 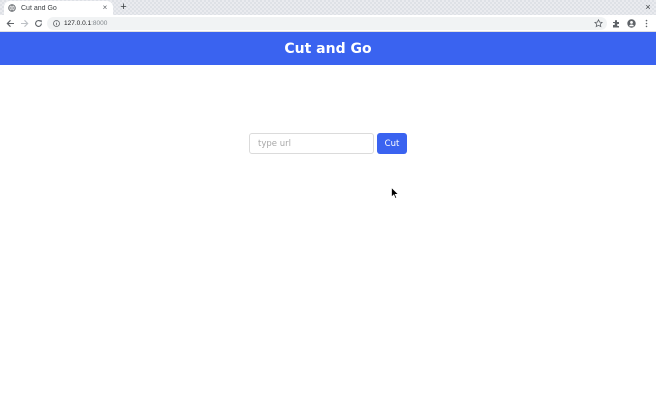 I want to click on profile-avatar-icon, so click(x=631, y=23).